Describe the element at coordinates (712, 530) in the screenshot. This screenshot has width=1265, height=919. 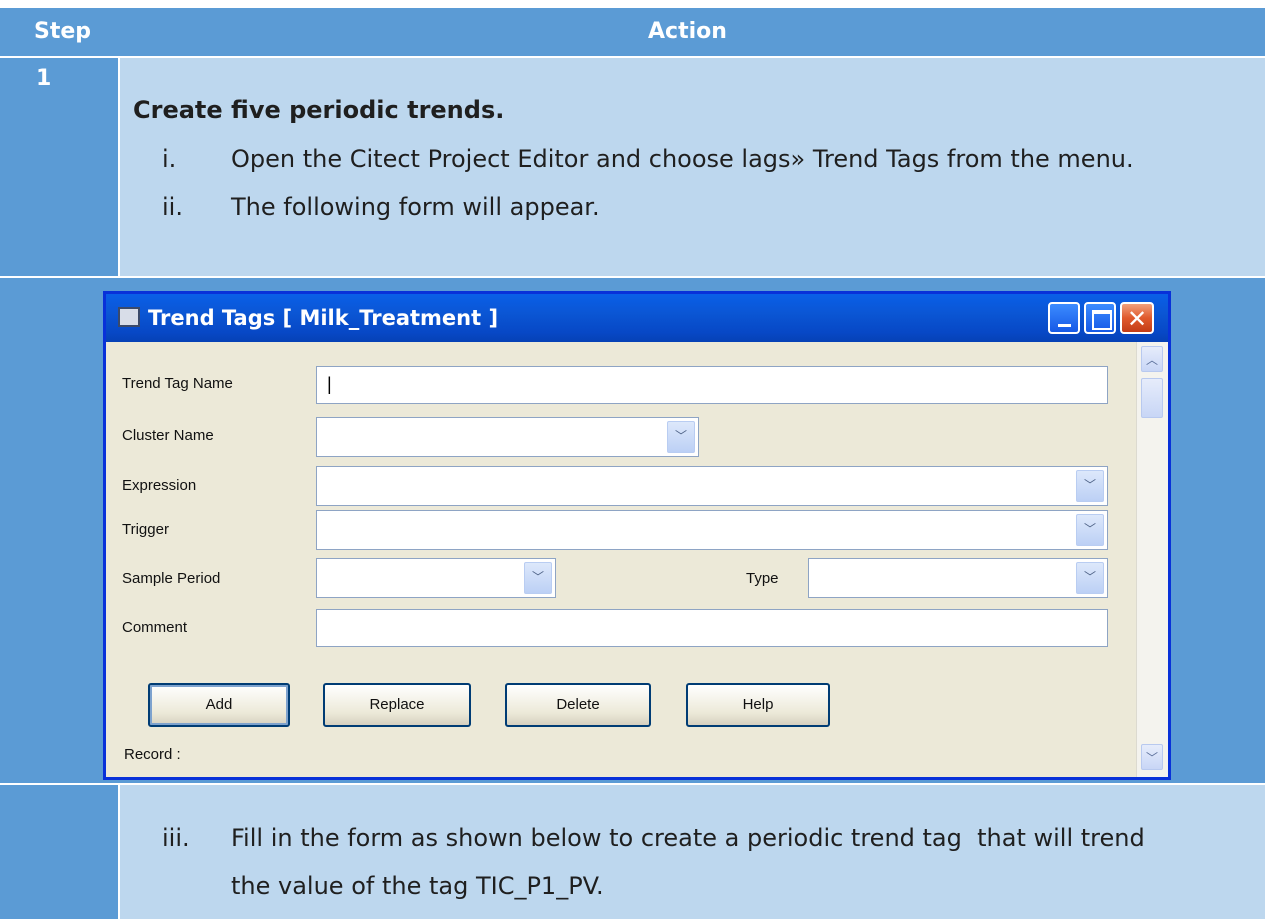
I see `trigger-select: ﹀` at that location.